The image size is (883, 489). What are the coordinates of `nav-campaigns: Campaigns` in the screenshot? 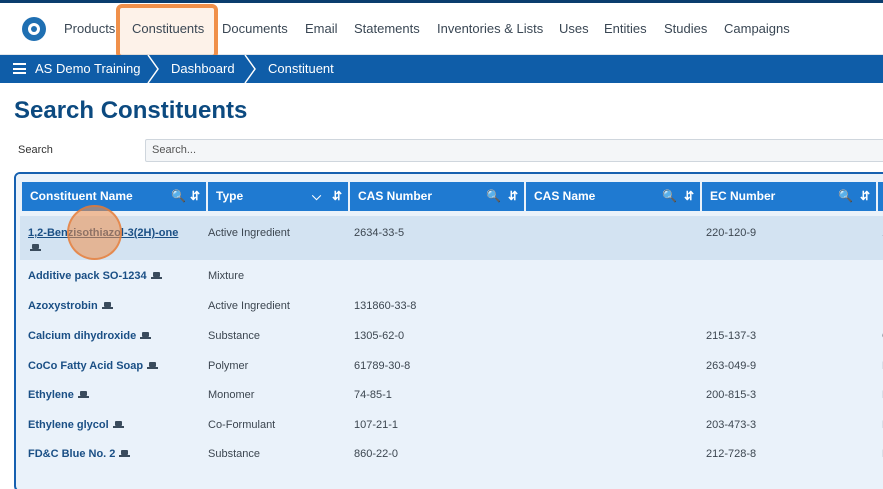 It's located at (757, 28).